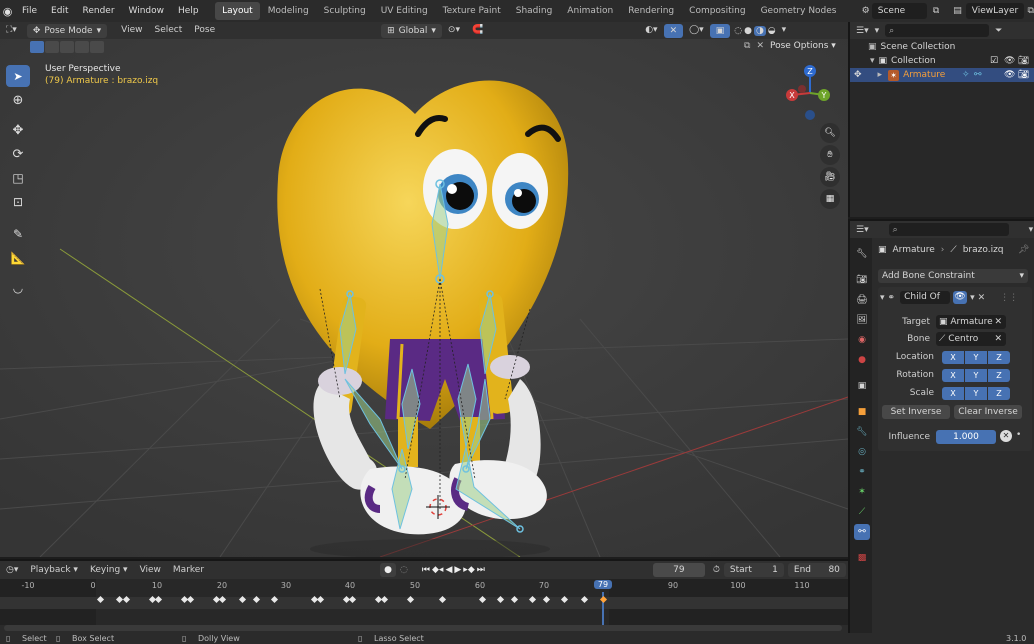 The width and height of the screenshot is (1034, 644). Describe the element at coordinates (1006, 436) in the screenshot. I see `disable-keep-transform-icon: ✕` at that location.